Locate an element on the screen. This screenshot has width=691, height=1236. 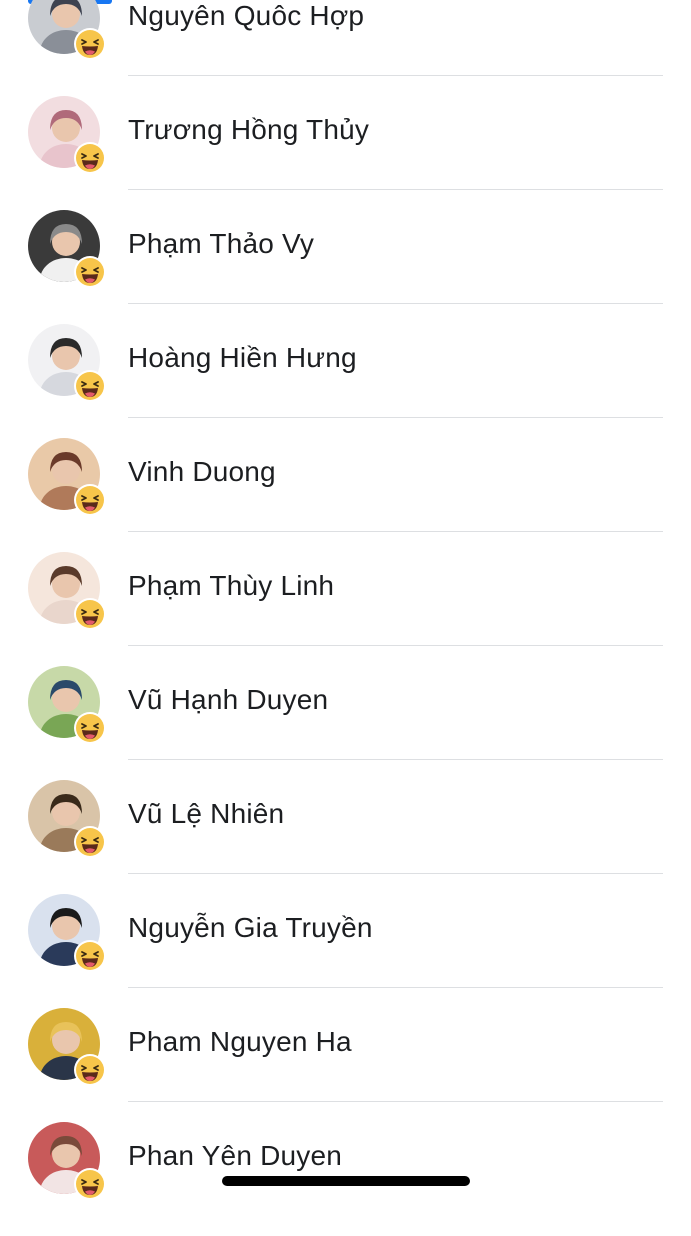
reaction-list-item: Vinh Duong is located at coordinates (345, 495).